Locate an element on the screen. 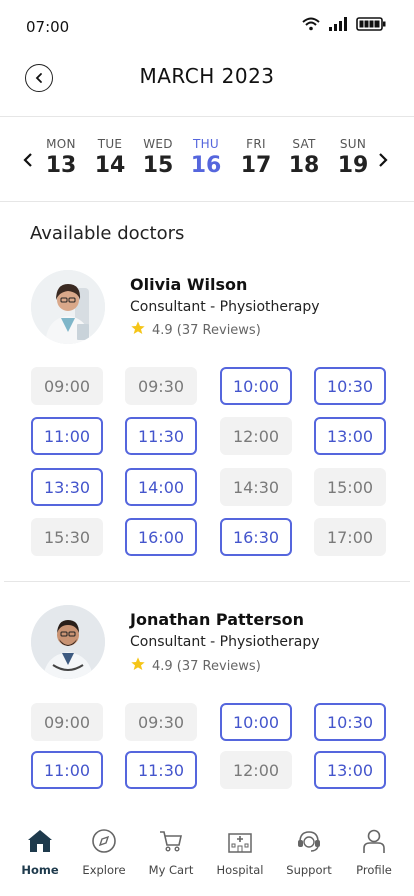 This screenshot has height=896, width=414. date-day-label: MON is located at coordinates (61, 144).